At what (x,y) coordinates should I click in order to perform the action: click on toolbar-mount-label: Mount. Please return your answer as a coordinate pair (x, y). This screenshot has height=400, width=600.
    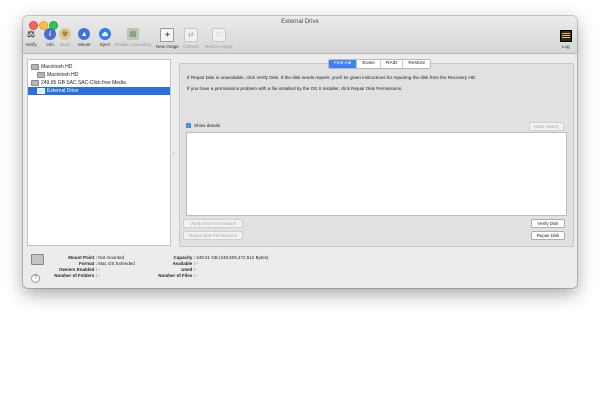
    Looking at the image, I should click on (84, 44).